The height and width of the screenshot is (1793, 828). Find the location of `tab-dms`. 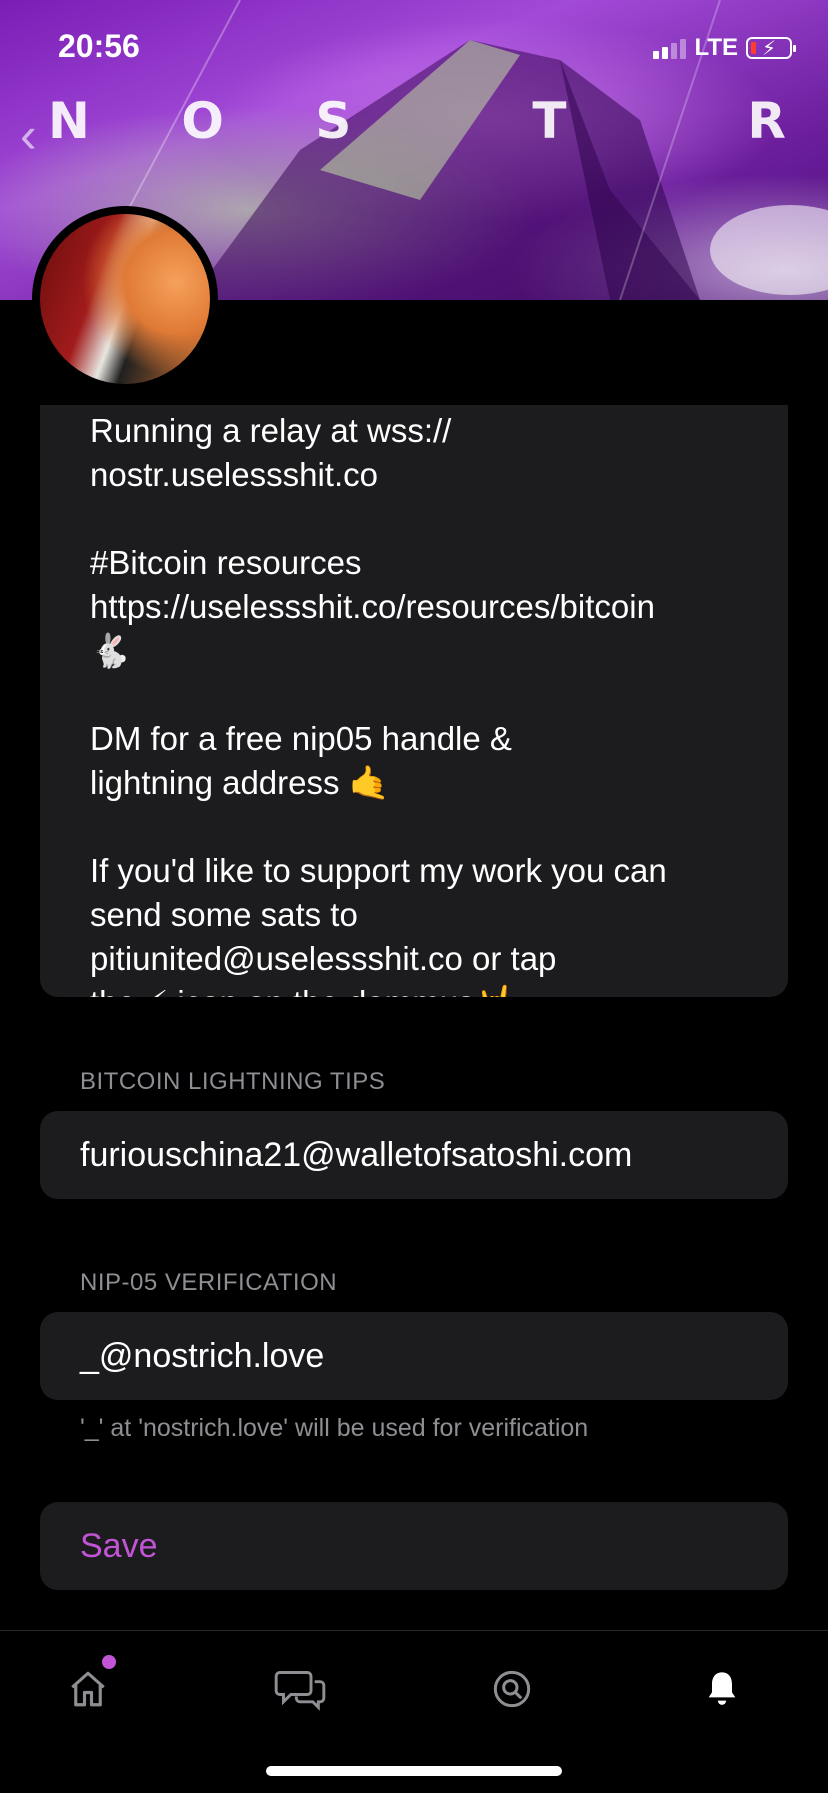

tab-dms is located at coordinates (300, 1689).